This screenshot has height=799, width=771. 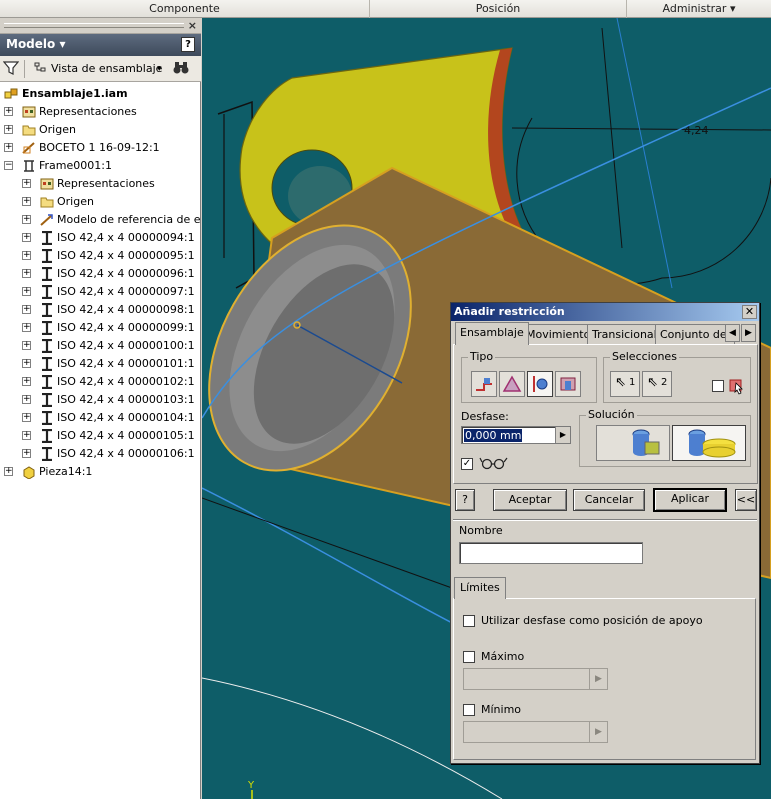 What do you see at coordinates (31, 44) in the screenshot?
I see `browser-title-label: Modelo` at bounding box center [31, 44].